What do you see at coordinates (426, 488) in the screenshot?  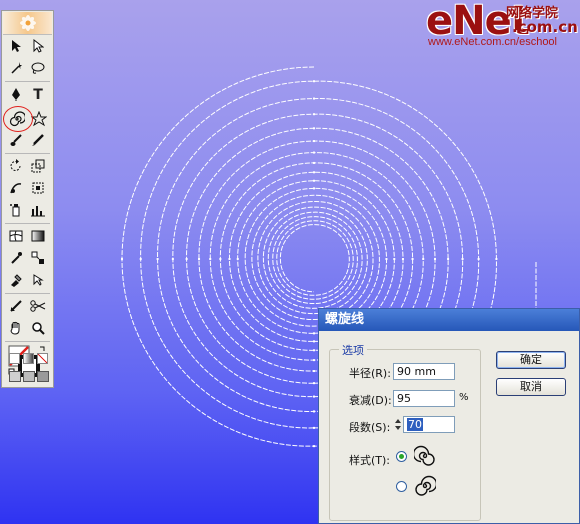 I see `spiral-cw-icon` at bounding box center [426, 488].